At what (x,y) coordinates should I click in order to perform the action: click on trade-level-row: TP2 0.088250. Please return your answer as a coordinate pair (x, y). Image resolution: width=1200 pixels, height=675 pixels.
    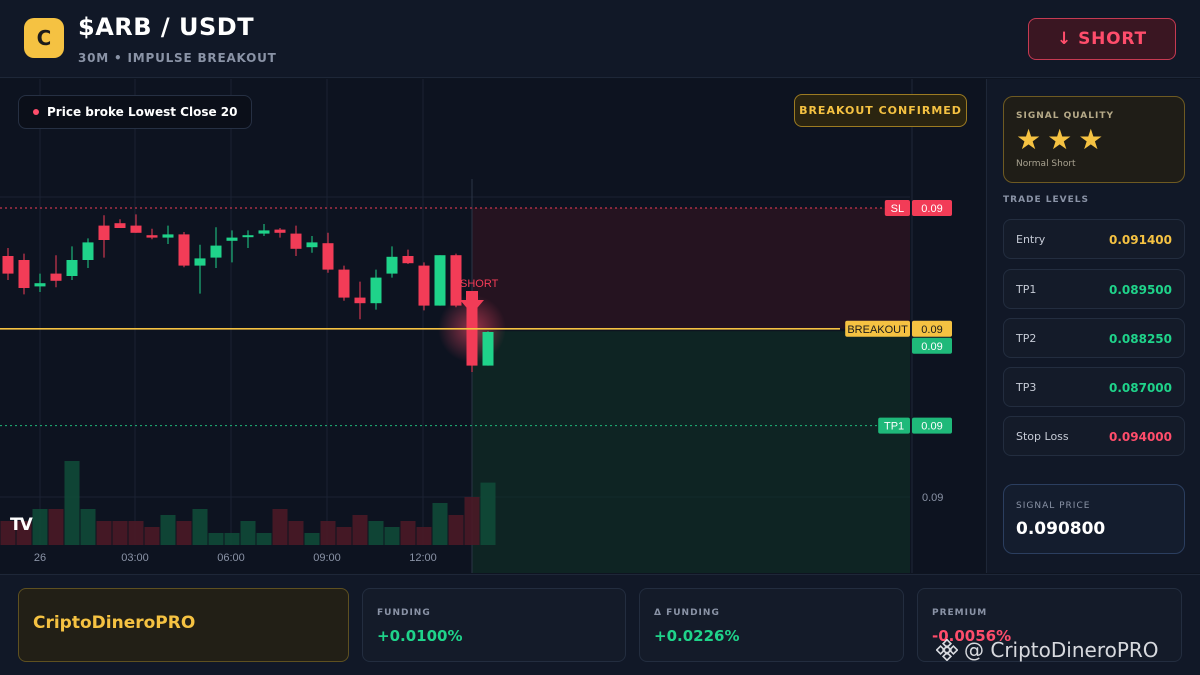
    Looking at the image, I should click on (1094, 338).